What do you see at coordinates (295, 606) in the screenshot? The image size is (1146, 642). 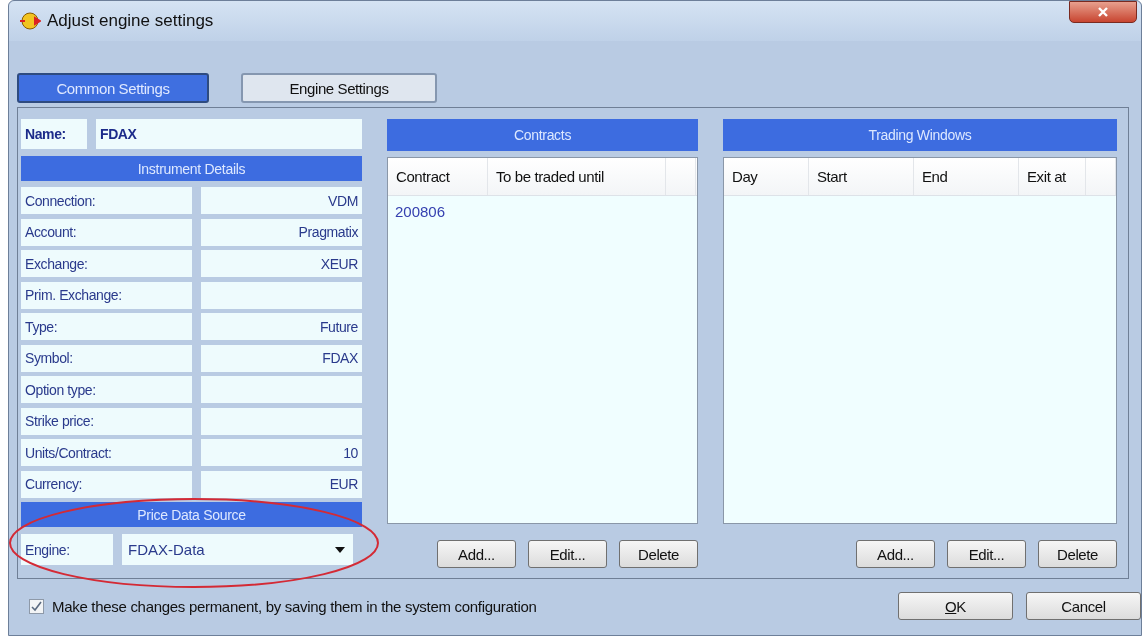 I see `checkbox-label: Make these changes permanent, by saving them in the system configuration` at bounding box center [295, 606].